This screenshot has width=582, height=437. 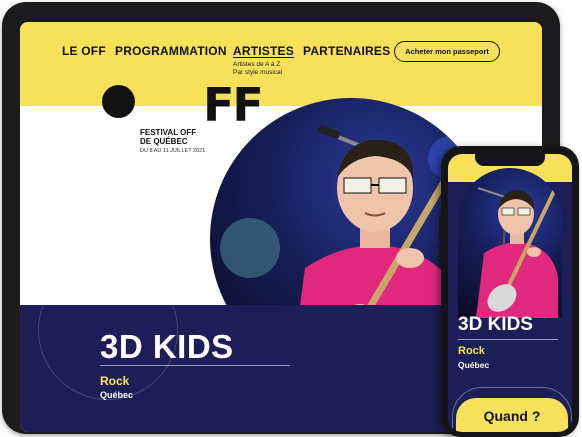 What do you see at coordinates (173, 151) in the screenshot?
I see `festival-dates: DU 8 AU 11 JUILLET 2021` at bounding box center [173, 151].